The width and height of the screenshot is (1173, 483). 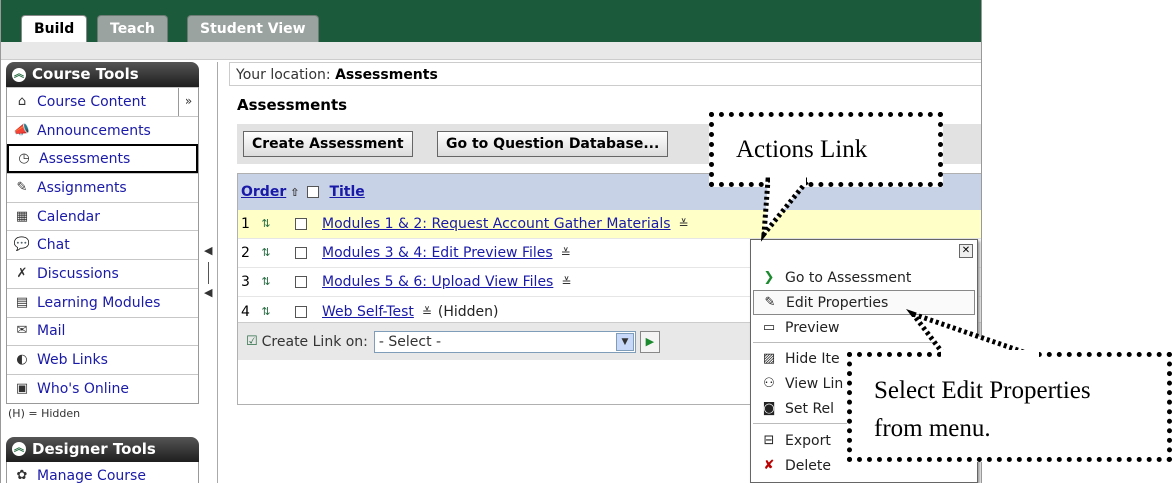 What do you see at coordinates (245, 224) in the screenshot?
I see `row-order: 1` at bounding box center [245, 224].